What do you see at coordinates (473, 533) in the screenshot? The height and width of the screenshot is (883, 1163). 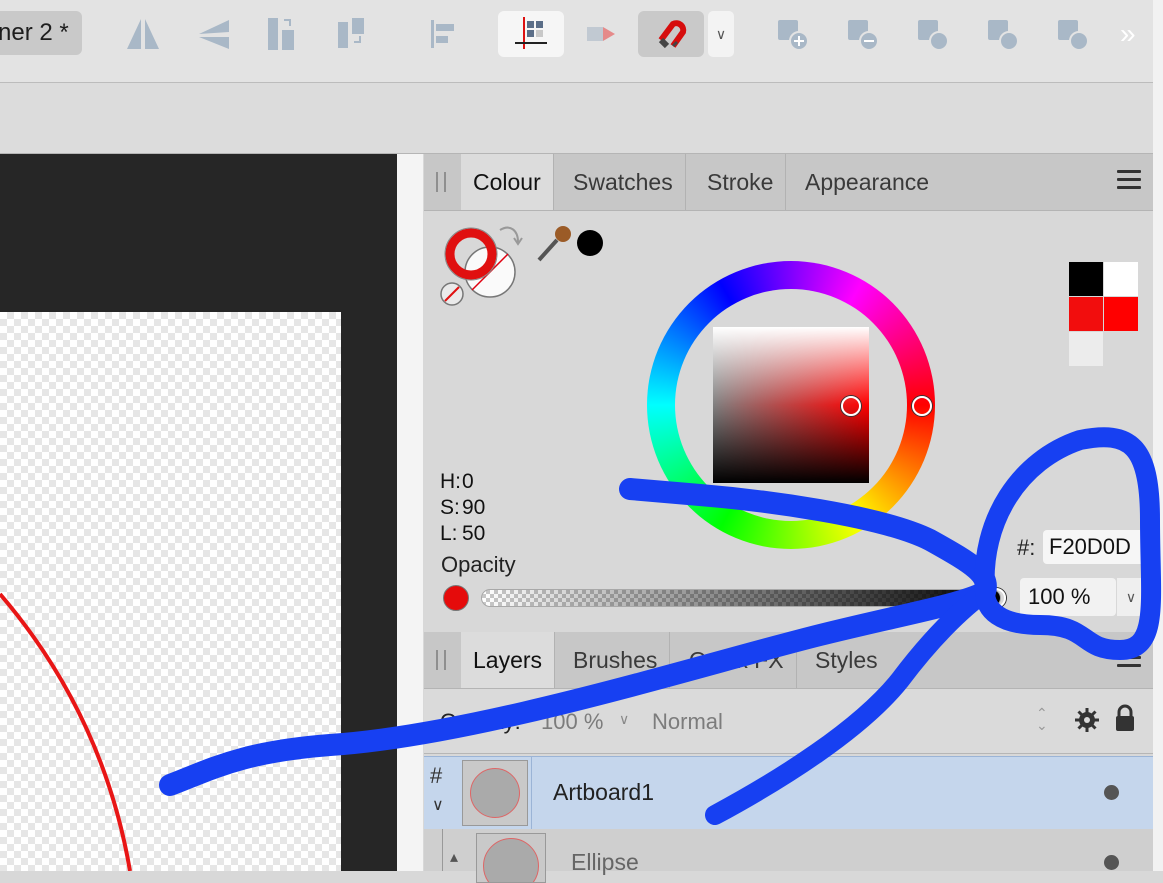 I see `lightness-value: 50` at bounding box center [473, 533].